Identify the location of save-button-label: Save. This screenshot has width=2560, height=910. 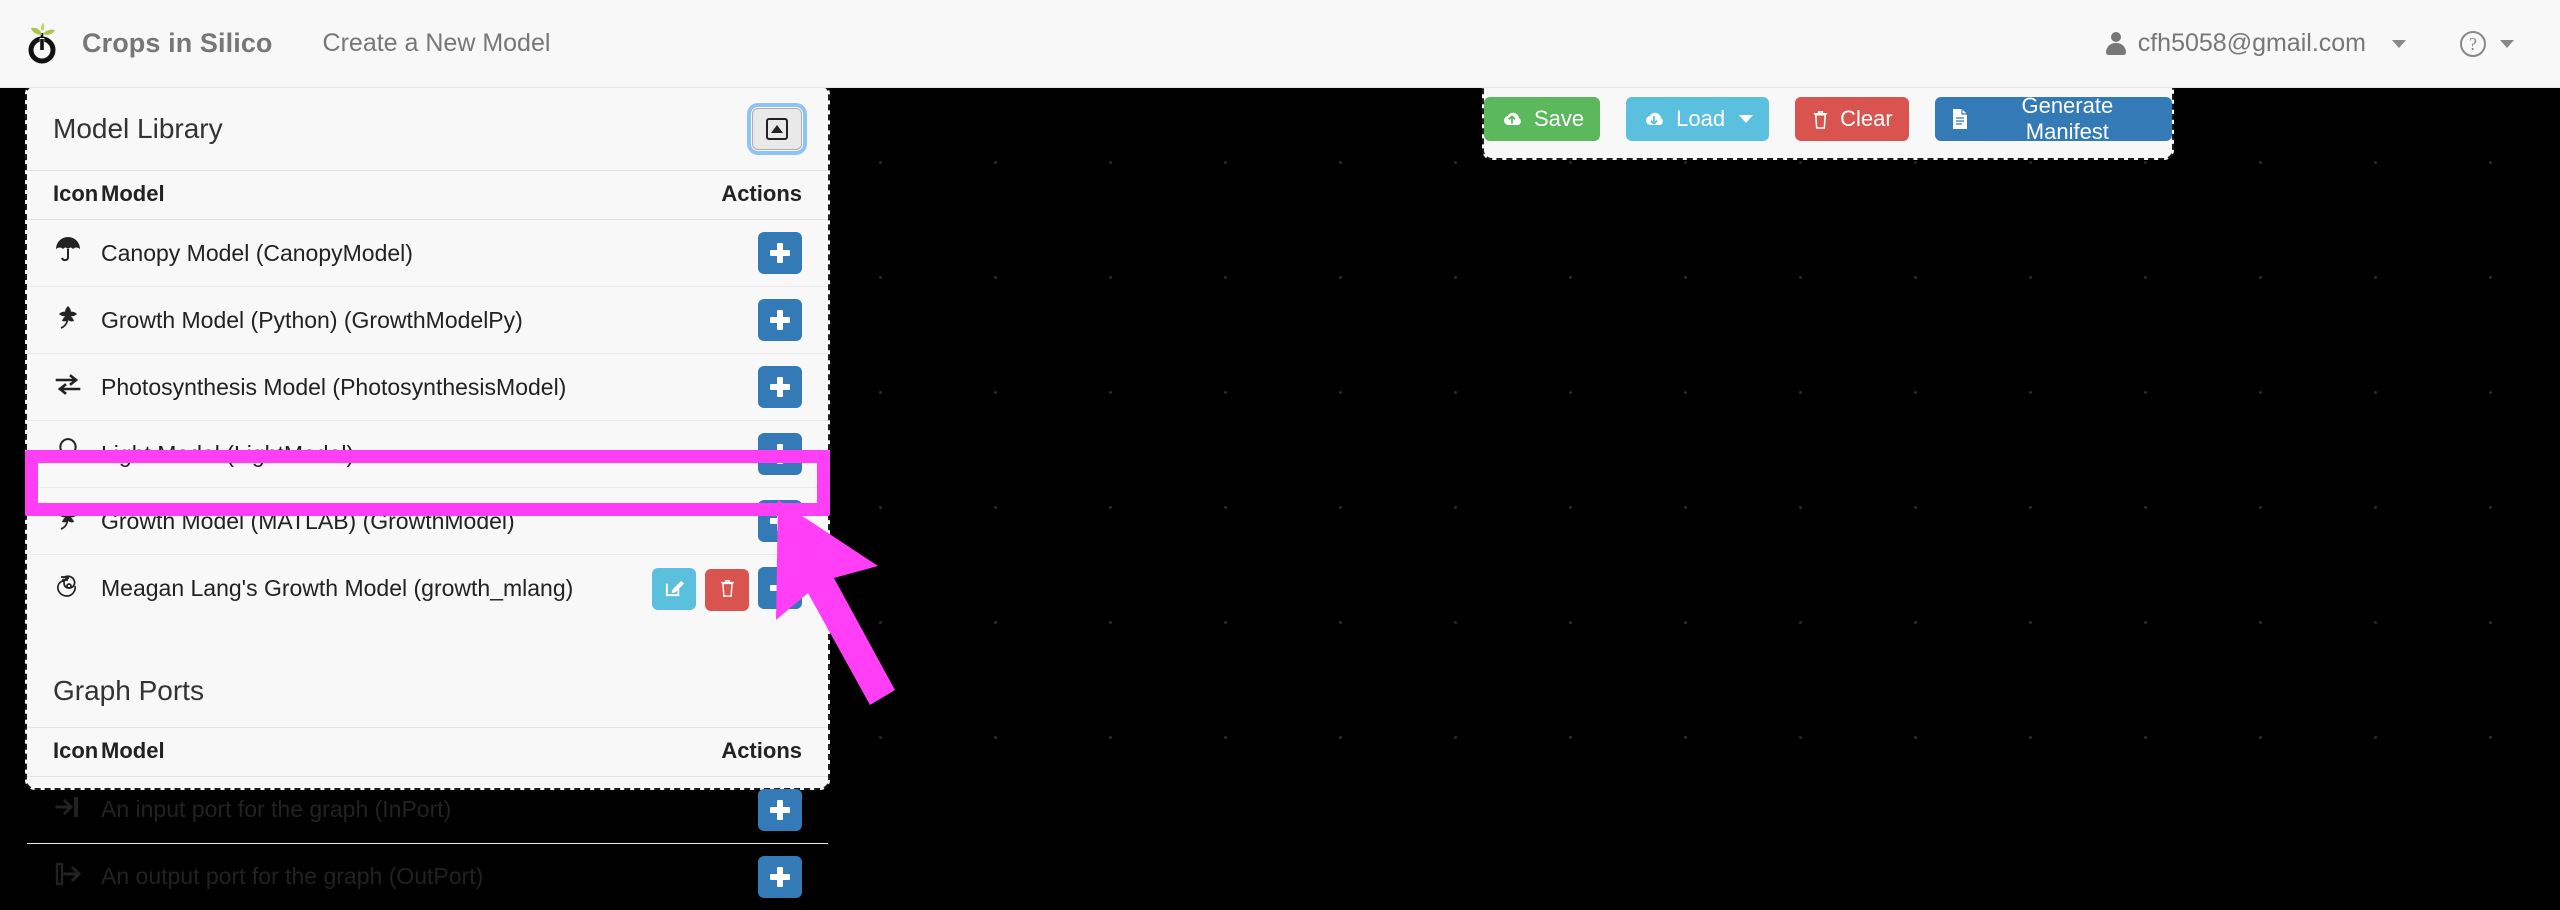
(1559, 118).